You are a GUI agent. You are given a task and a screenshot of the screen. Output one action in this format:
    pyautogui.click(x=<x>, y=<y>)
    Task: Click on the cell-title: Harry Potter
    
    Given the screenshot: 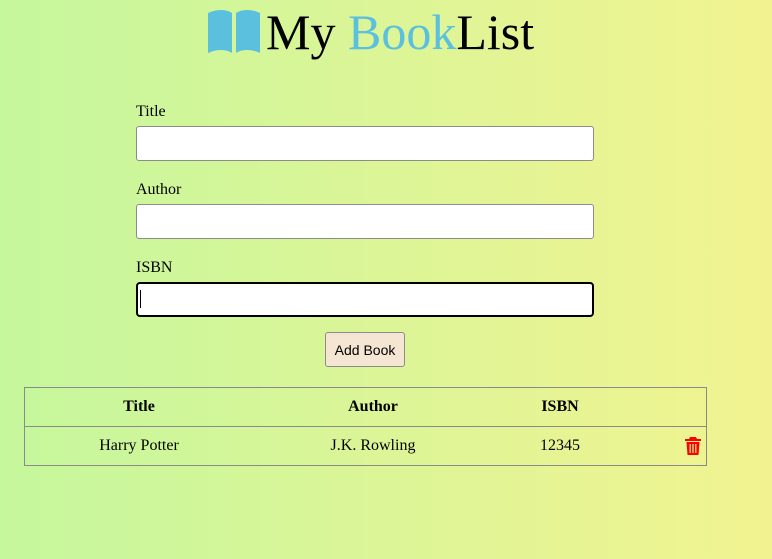 What is the action you would take?
    pyautogui.click(x=139, y=445)
    